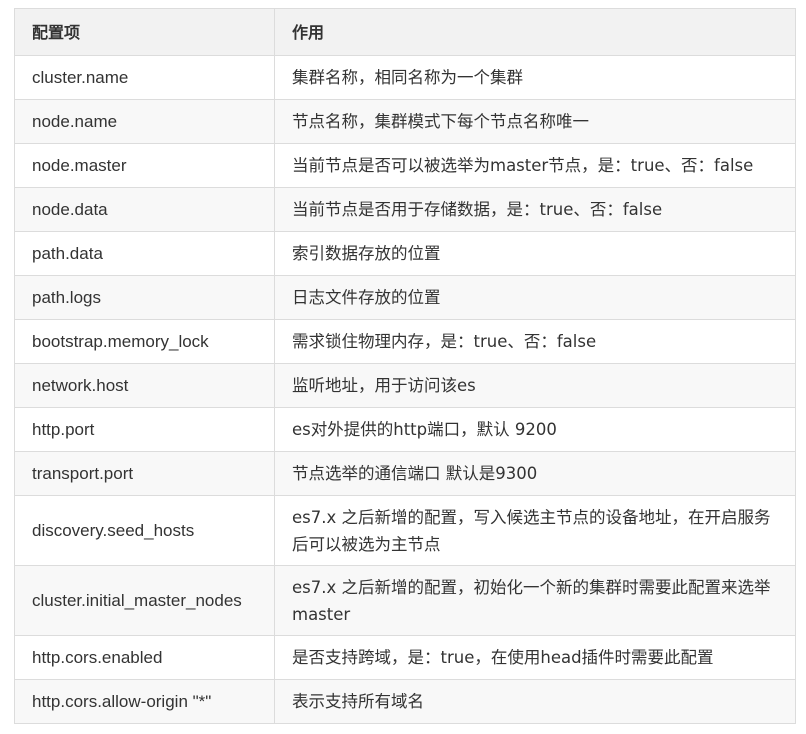 This screenshot has height=734, width=806. Describe the element at coordinates (144, 600) in the screenshot. I see `config-key: cluster.initial_master_nodes` at that location.